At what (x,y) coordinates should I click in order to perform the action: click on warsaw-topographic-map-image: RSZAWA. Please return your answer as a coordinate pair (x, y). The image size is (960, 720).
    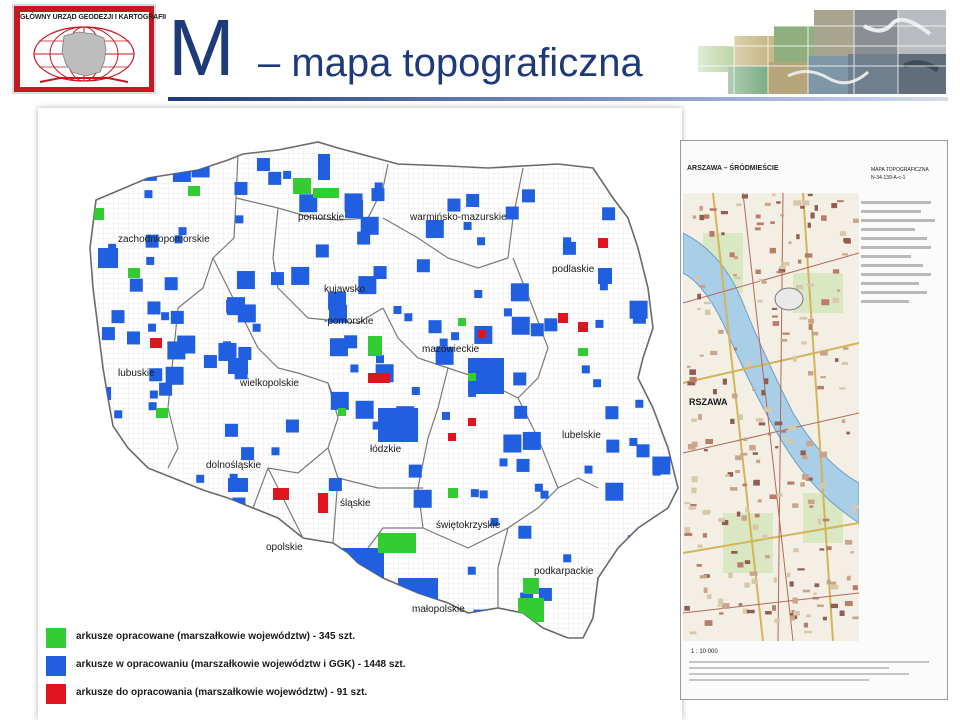
    Looking at the image, I should click on (771, 417).